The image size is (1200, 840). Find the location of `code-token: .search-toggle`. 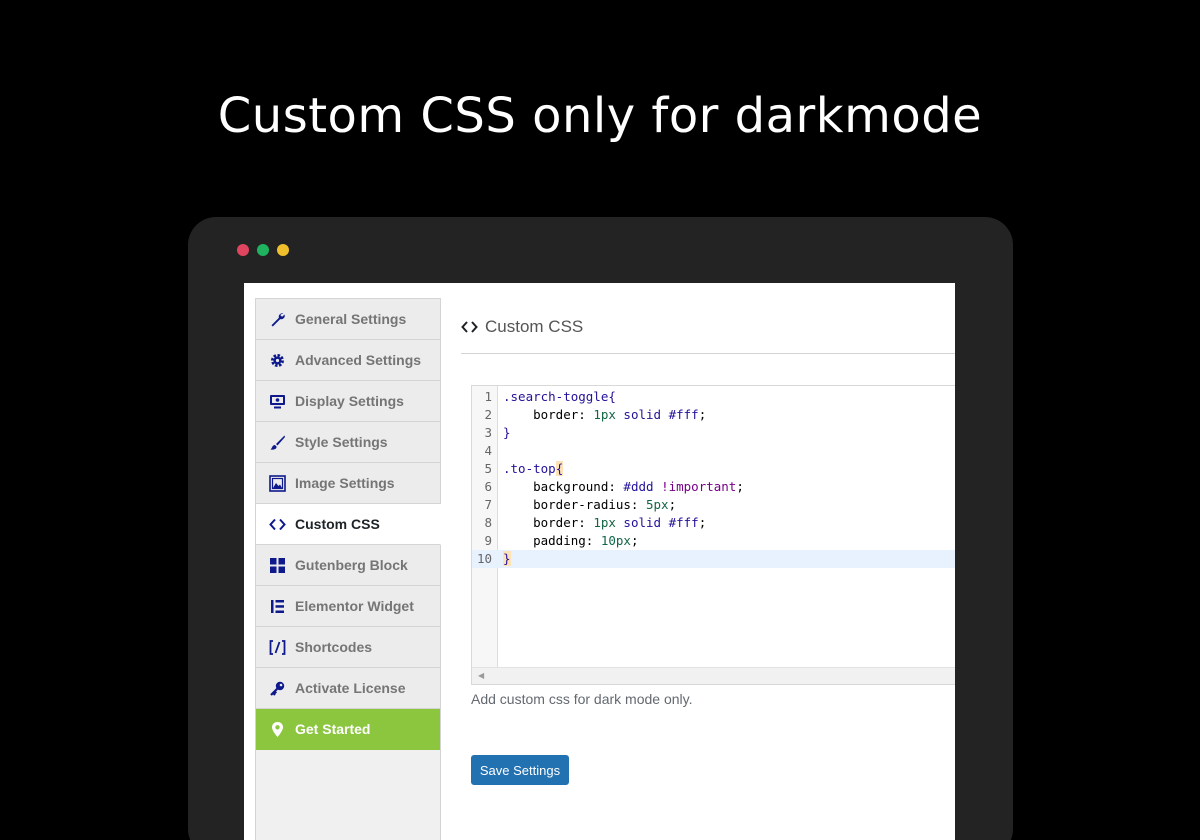

code-token: .search-toggle is located at coordinates (556, 396).